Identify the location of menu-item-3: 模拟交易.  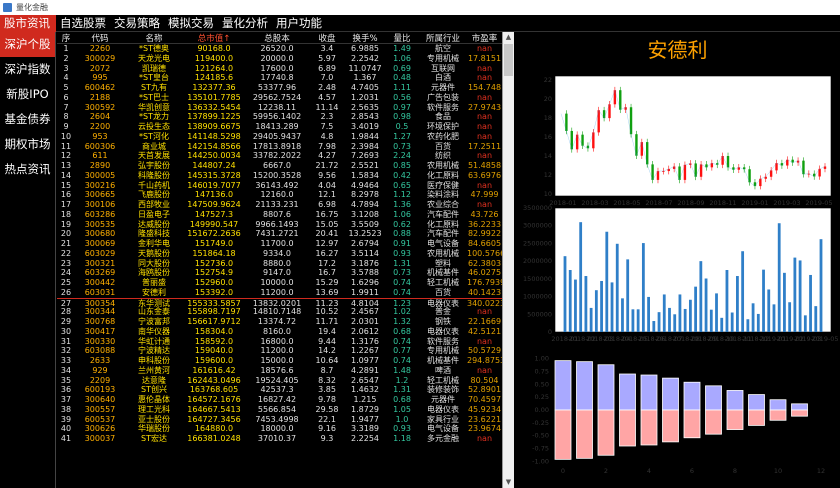
(191, 23).